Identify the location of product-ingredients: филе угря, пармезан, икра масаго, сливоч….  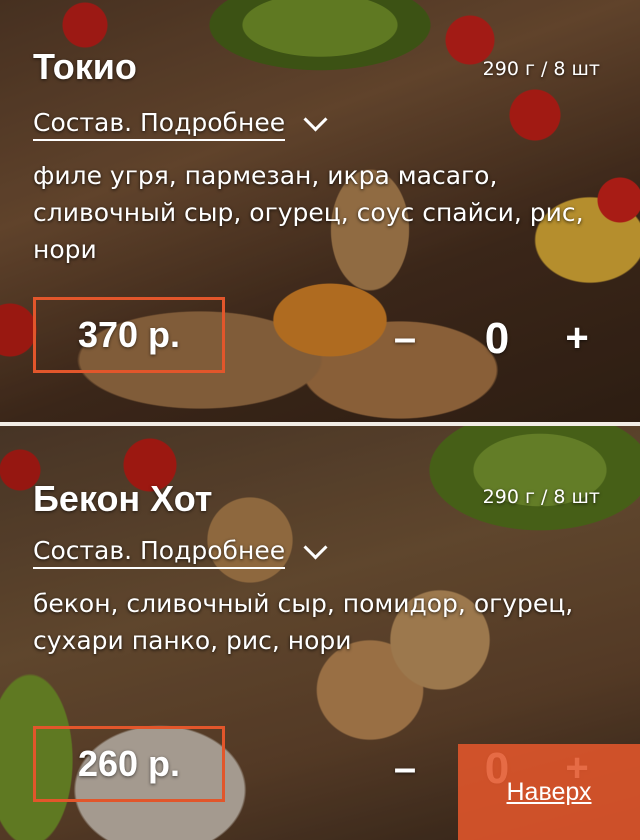
(308, 212).